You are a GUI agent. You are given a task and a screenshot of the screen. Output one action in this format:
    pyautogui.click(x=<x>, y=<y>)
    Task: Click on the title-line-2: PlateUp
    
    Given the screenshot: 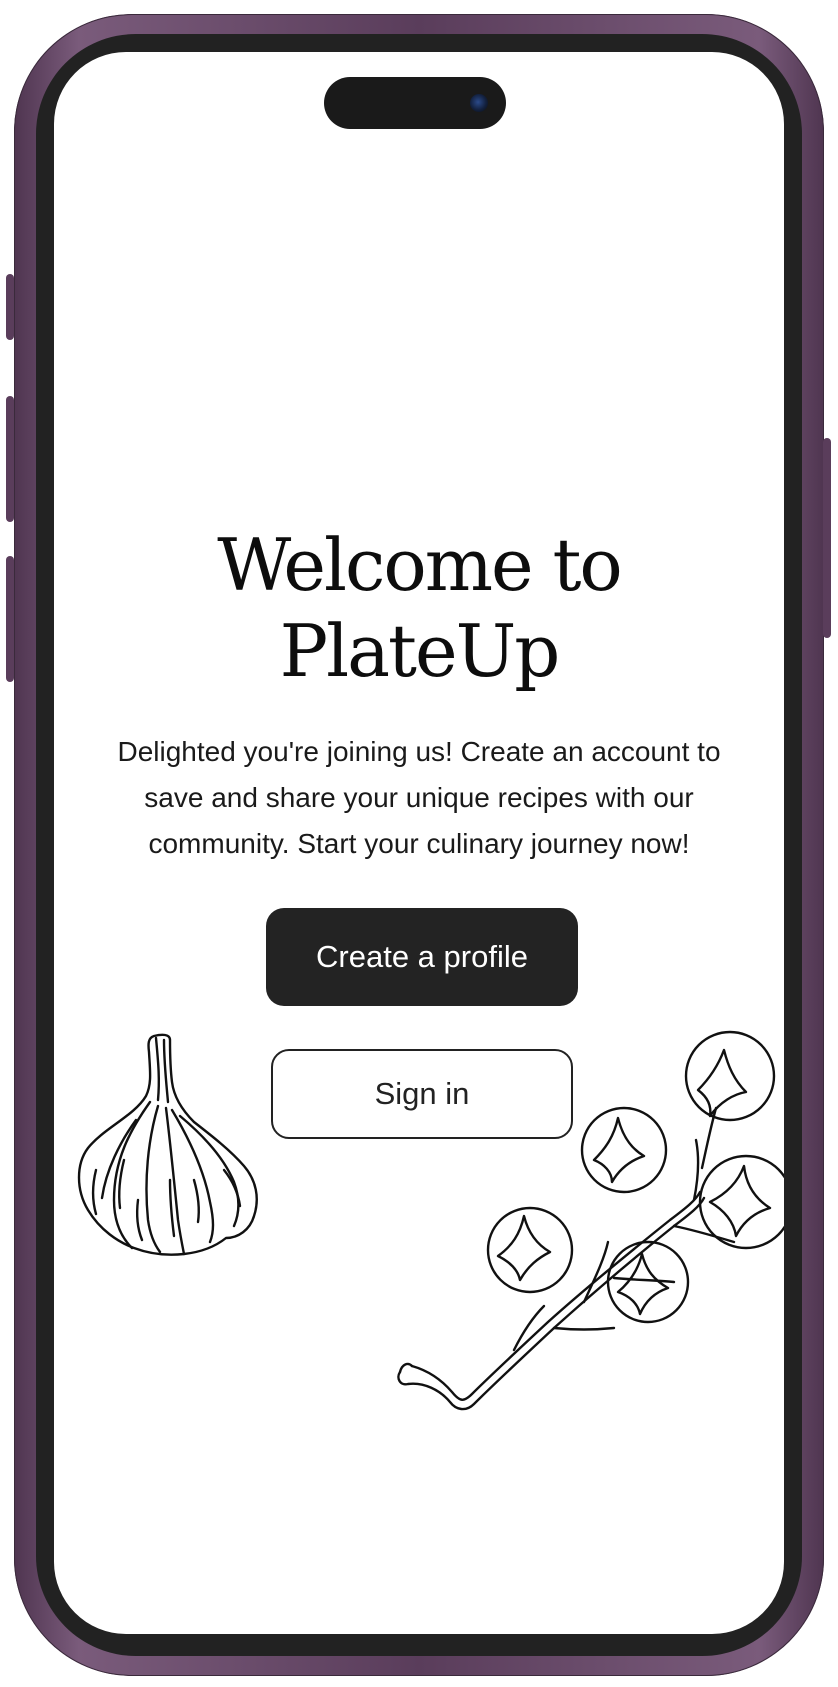 What is the action you would take?
    pyautogui.click(x=420, y=651)
    